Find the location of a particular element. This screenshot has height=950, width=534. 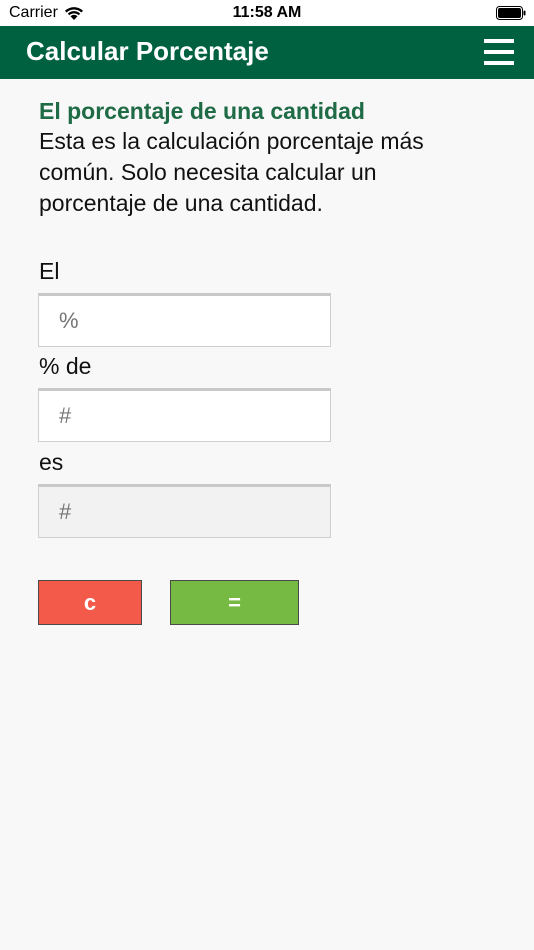

label-el: El is located at coordinates (49, 271).